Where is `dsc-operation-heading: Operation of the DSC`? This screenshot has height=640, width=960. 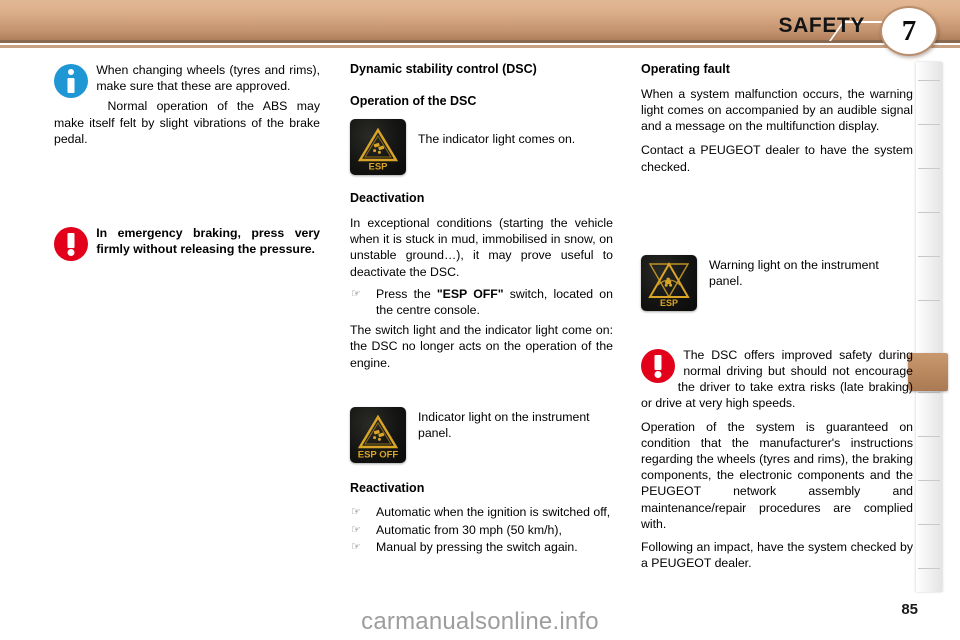
dsc-operation-heading: Operation of the DSC is located at coordinates (413, 100).